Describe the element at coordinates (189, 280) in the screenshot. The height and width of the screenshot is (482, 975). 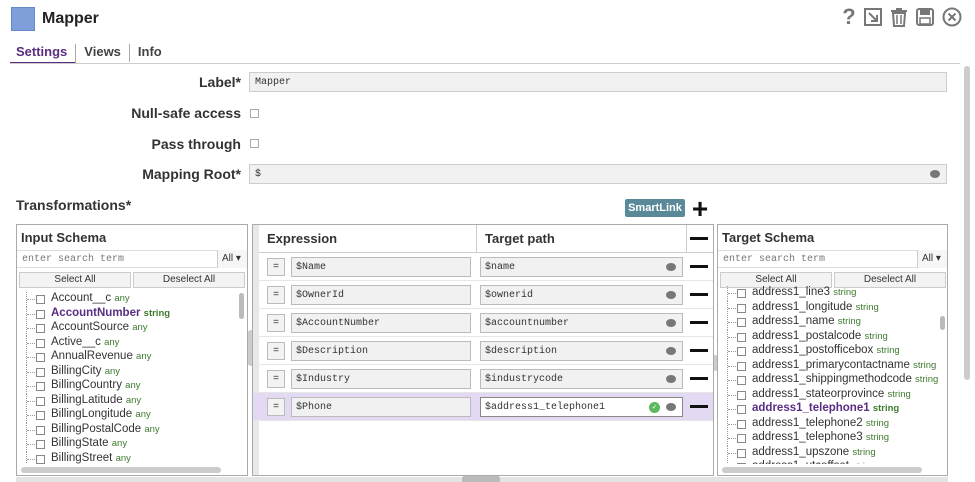
I see `input-deselect-all-button: Deselect All` at that location.